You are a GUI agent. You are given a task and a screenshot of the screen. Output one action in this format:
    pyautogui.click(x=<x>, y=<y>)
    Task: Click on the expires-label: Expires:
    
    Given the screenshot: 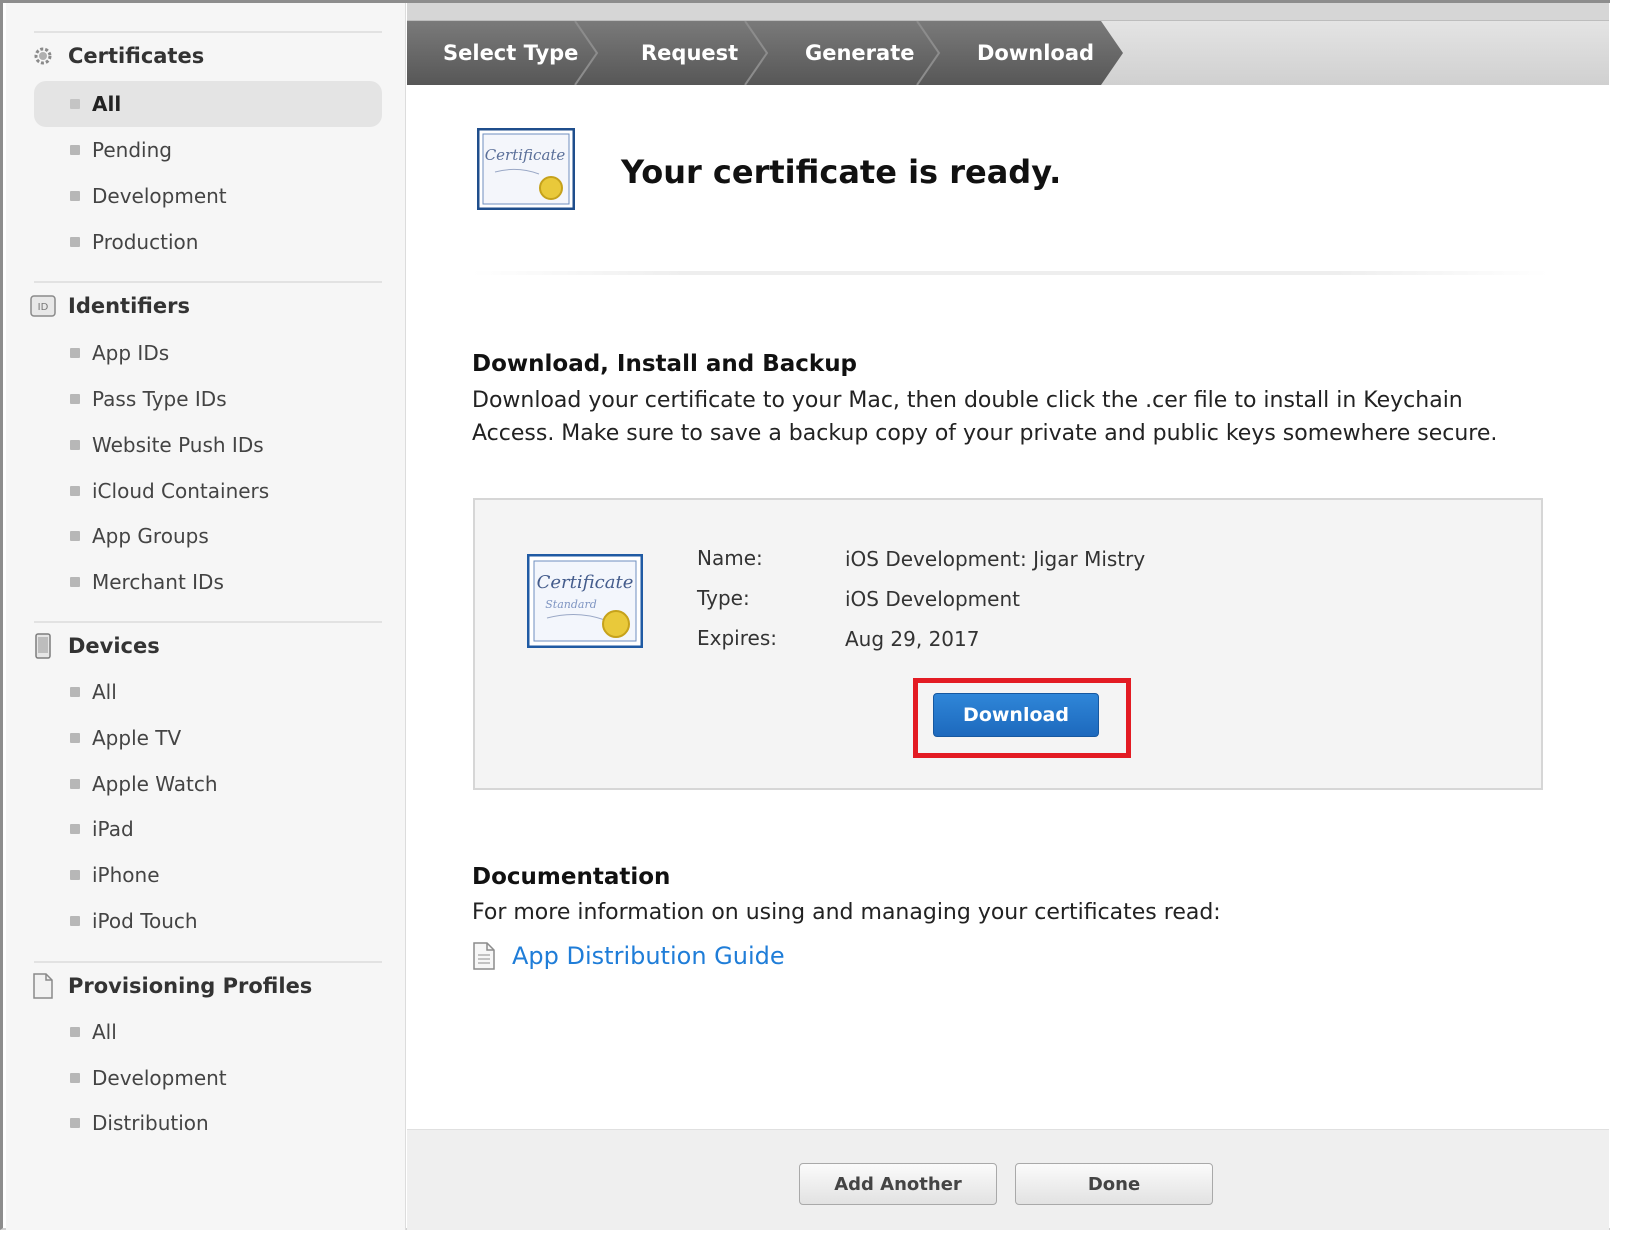 What is the action you would take?
    pyautogui.click(x=737, y=638)
    